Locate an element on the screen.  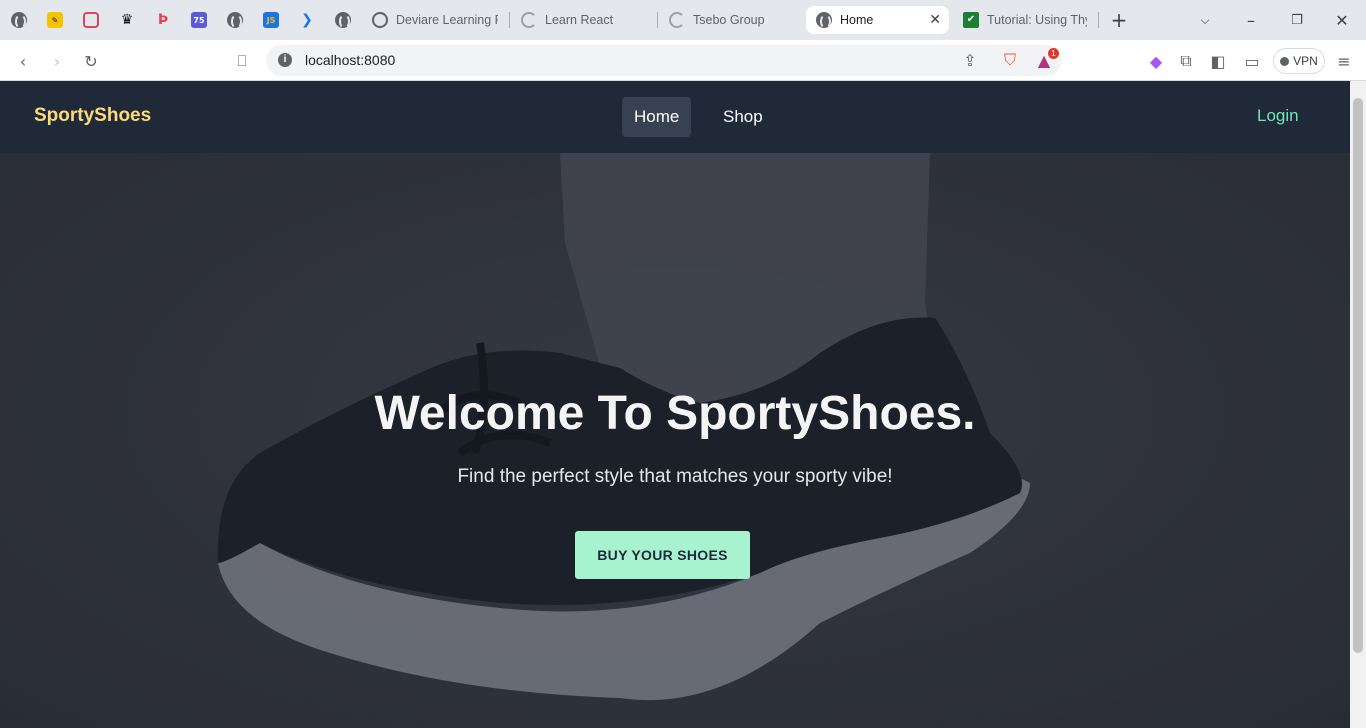
pinned-tab-js: JS is located at coordinates (271, 20).